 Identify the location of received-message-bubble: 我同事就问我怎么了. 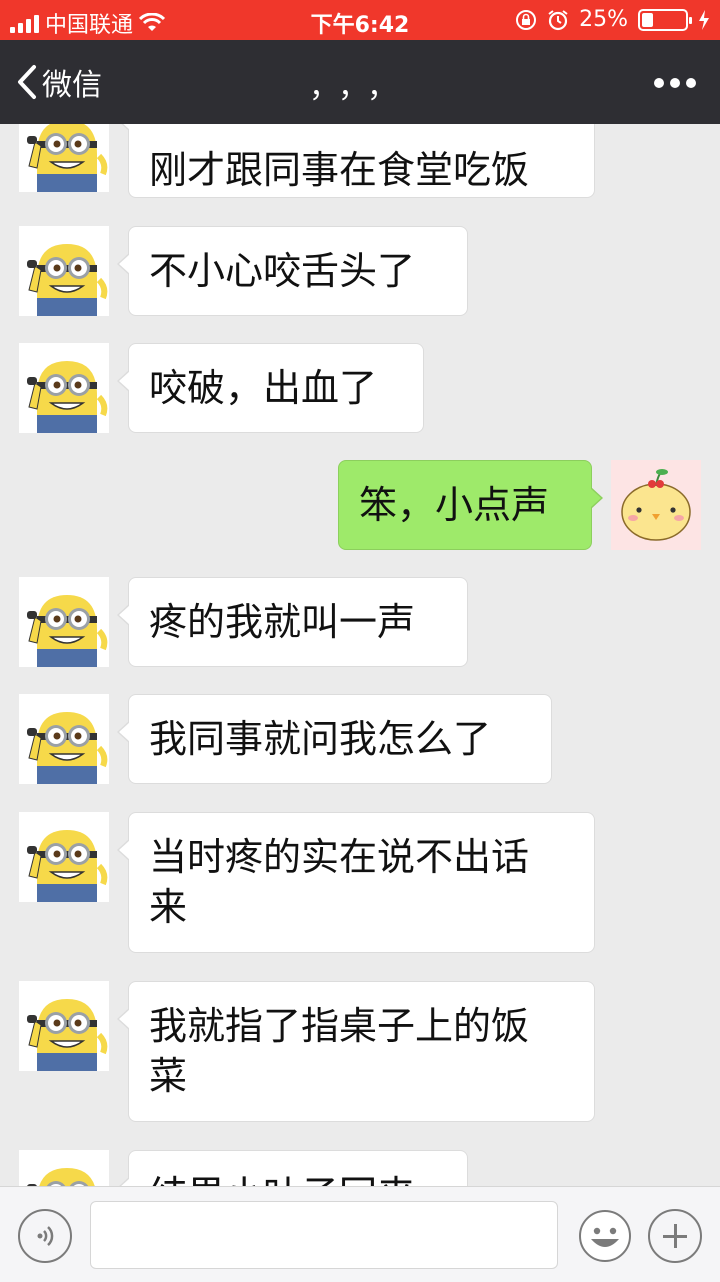
(334, 739).